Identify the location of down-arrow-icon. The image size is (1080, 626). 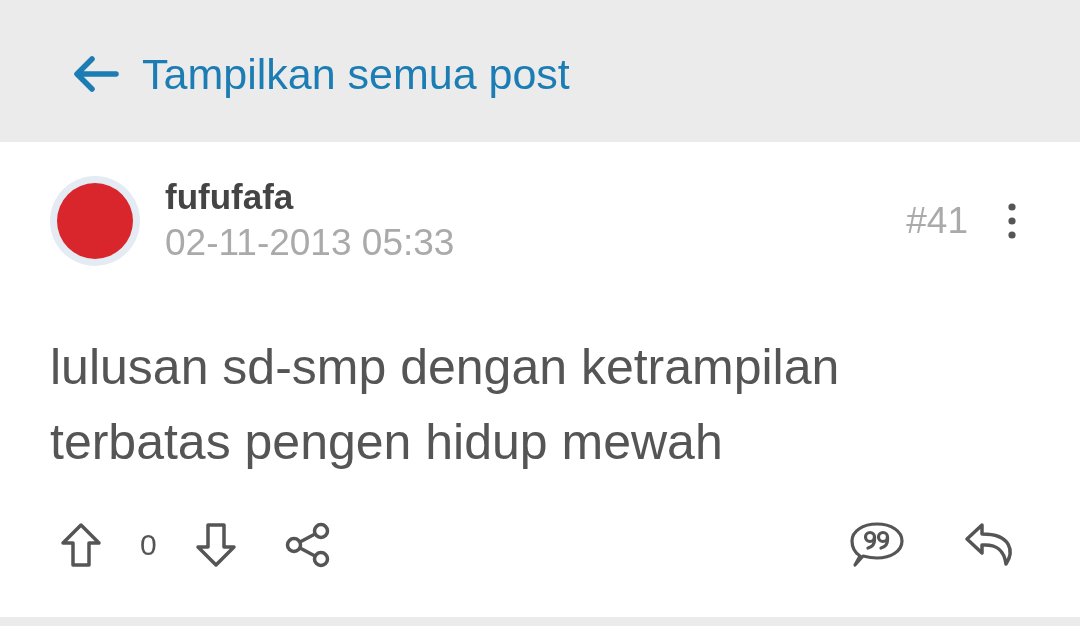
(215, 545).